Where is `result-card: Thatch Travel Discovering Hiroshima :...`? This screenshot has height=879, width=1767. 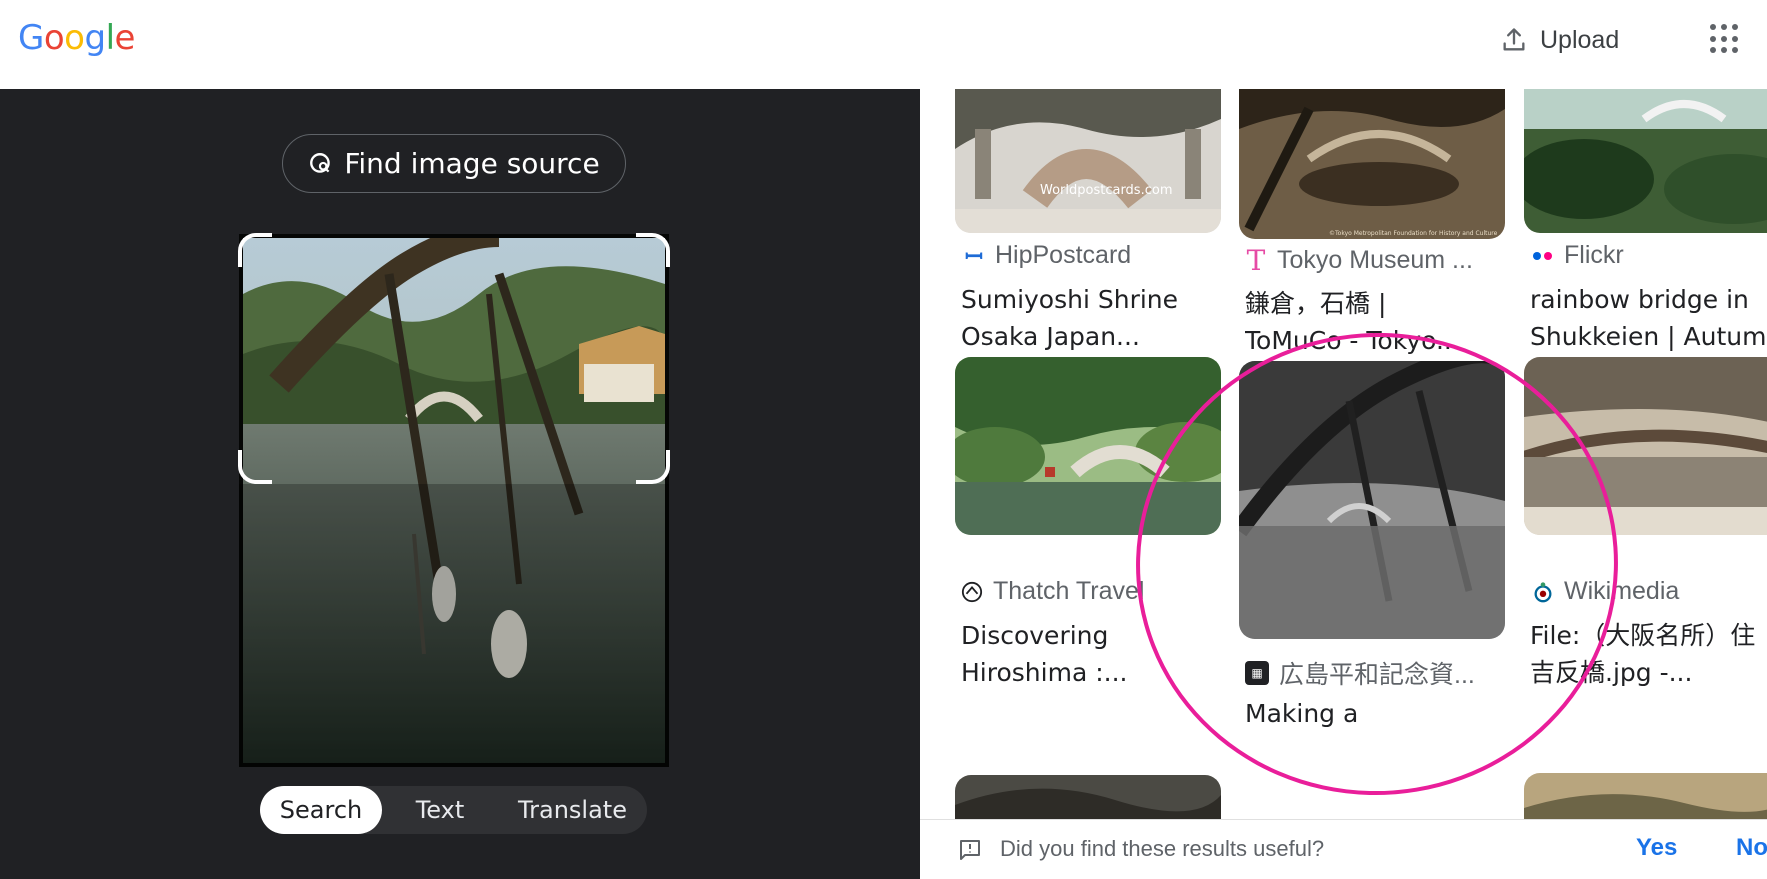
result-card: Thatch Travel Discovering Hiroshima :... is located at coordinates (1088, 522).